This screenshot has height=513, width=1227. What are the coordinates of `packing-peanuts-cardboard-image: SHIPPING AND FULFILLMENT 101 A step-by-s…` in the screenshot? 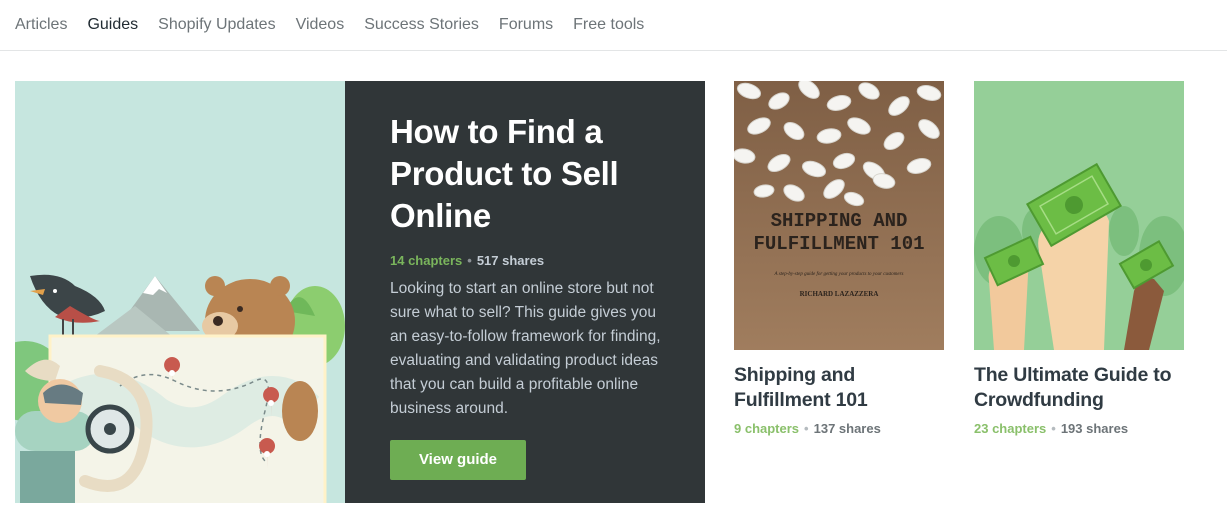 It's located at (839, 215).